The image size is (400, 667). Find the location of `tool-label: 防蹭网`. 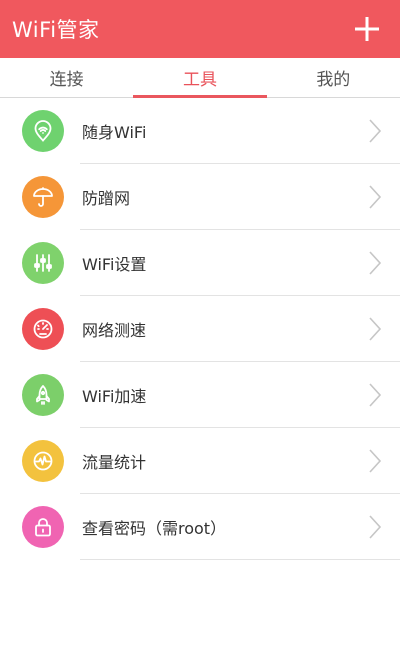

tool-label: 防蹭网 is located at coordinates (106, 198).